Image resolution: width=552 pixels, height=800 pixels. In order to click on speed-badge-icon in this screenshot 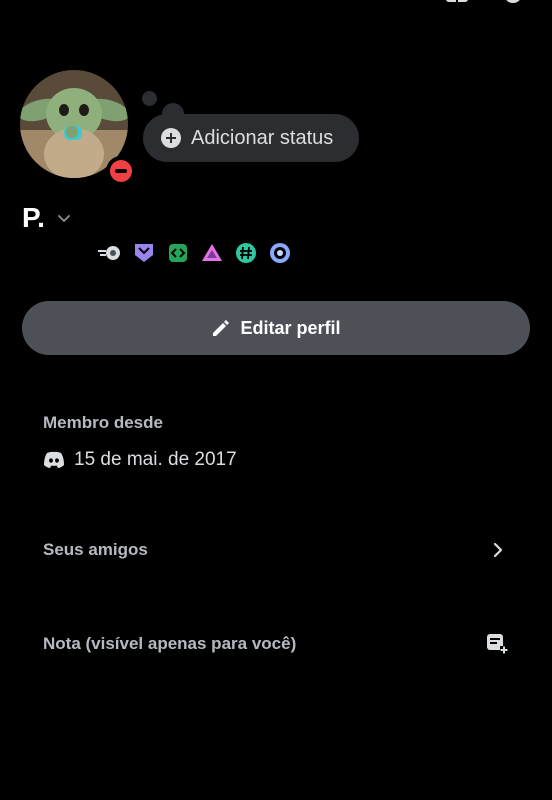, I will do `click(110, 253)`.